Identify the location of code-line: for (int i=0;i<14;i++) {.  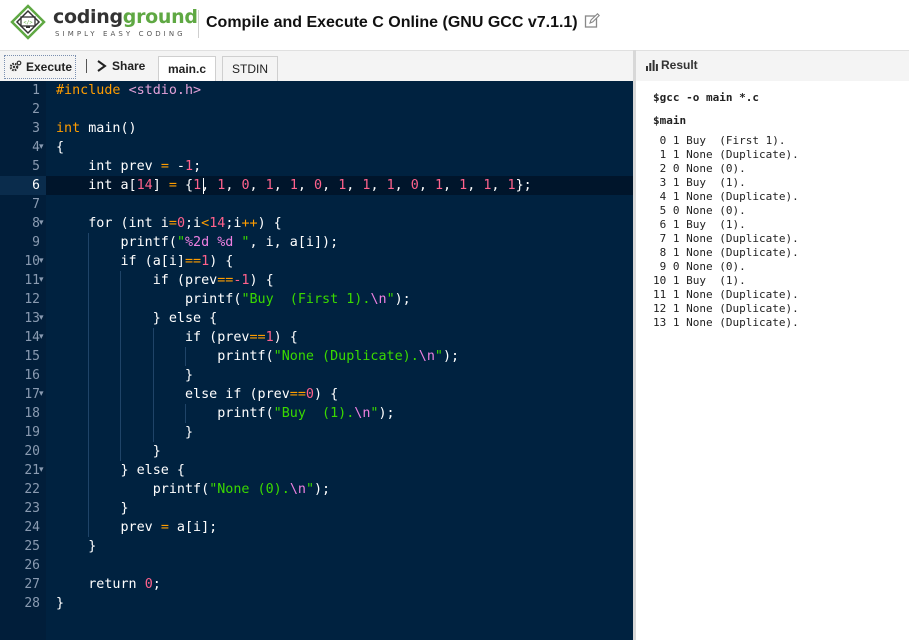
(169, 223).